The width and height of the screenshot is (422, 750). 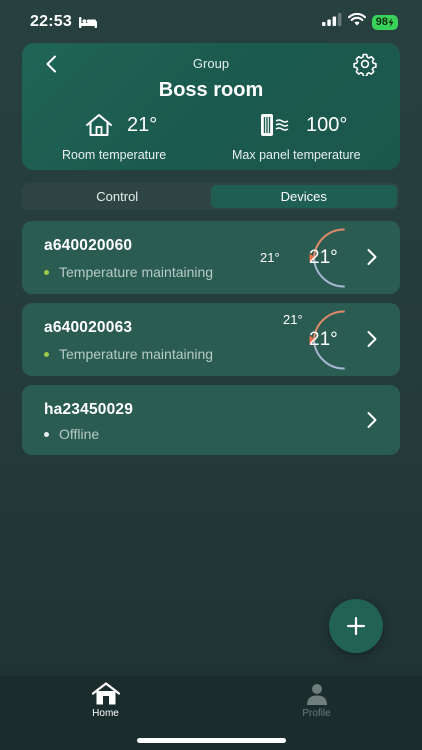 What do you see at coordinates (296, 155) in the screenshot?
I see `max-panel-temperature-label: Max panel temperature` at bounding box center [296, 155].